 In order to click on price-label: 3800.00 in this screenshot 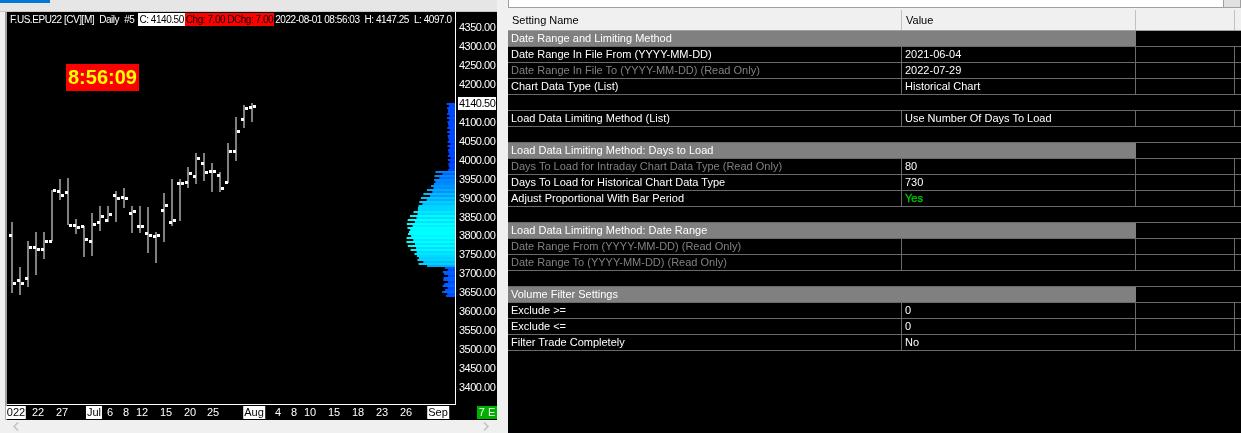, I will do `click(477, 236)`.